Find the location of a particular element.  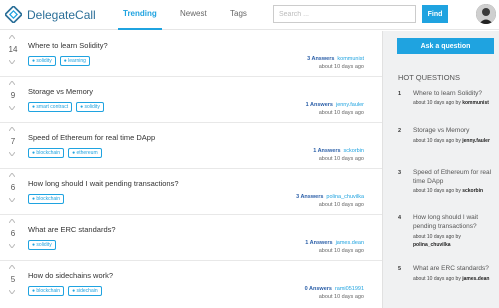

vote-count: 14 is located at coordinates (13, 49).